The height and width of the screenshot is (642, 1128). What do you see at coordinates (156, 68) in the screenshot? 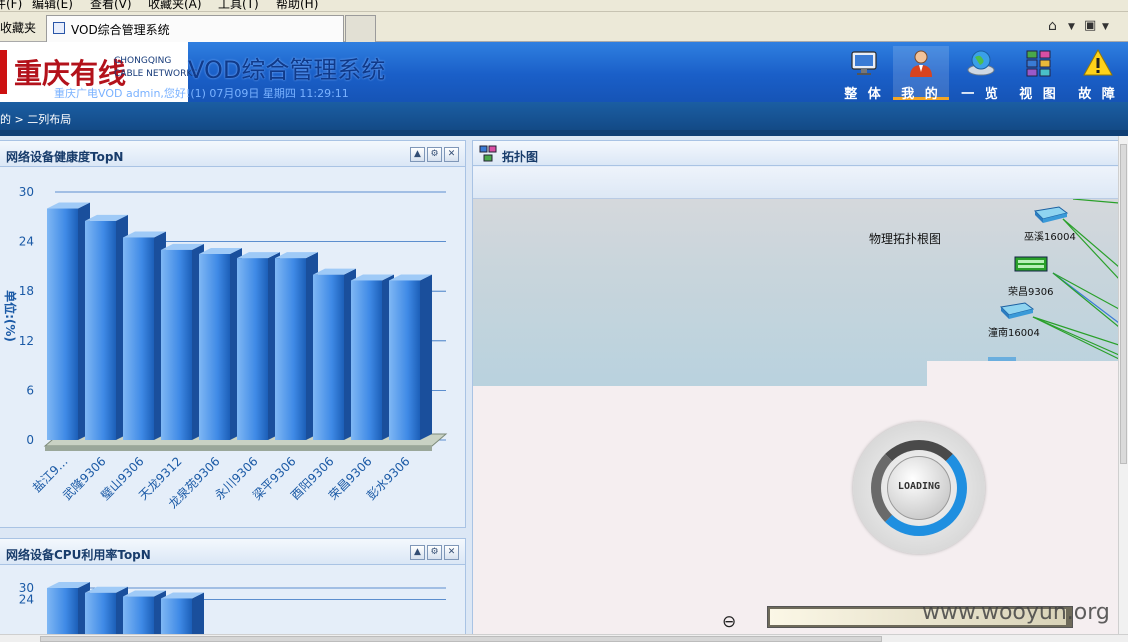
I see `brand-name-en: CHONGQING CABLE NETWORKS` at bounding box center [156, 68].